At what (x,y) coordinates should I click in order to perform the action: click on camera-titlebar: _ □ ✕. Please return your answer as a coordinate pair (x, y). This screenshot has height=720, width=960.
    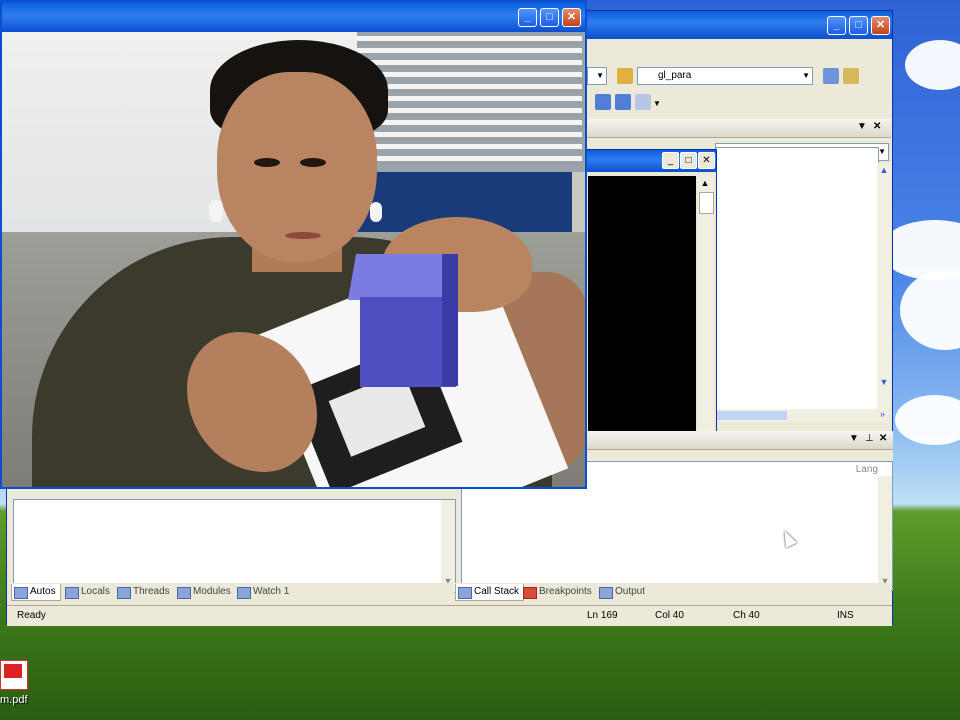
    Looking at the image, I should click on (293, 17).